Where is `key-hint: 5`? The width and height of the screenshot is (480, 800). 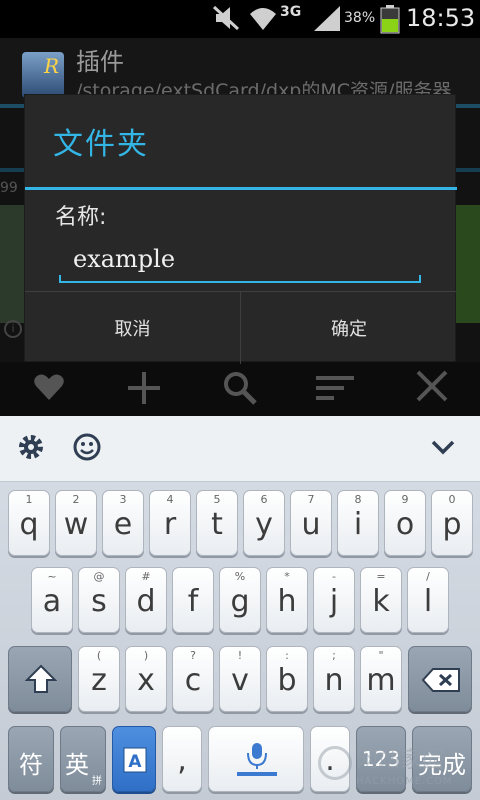
key-hint: 5 is located at coordinates (217, 499).